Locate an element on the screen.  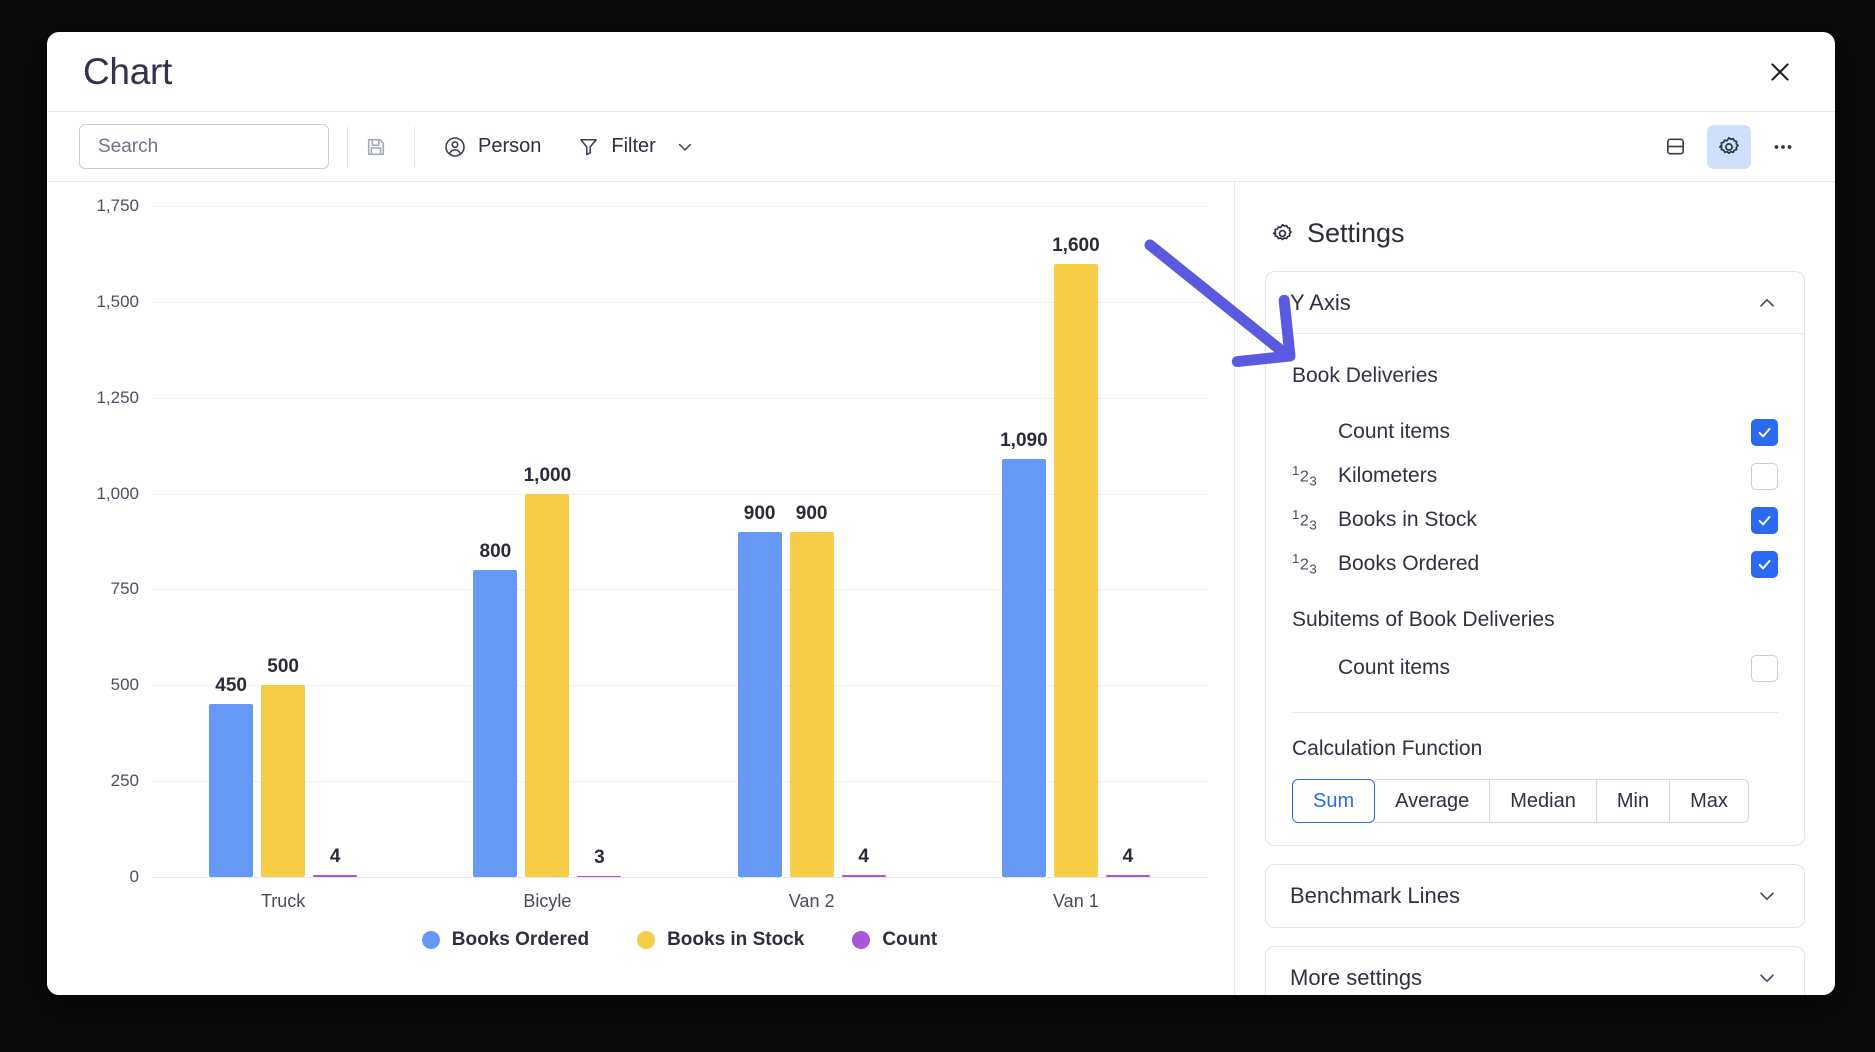
y-axis-tick-label: 1,000 is located at coordinates (117, 493).